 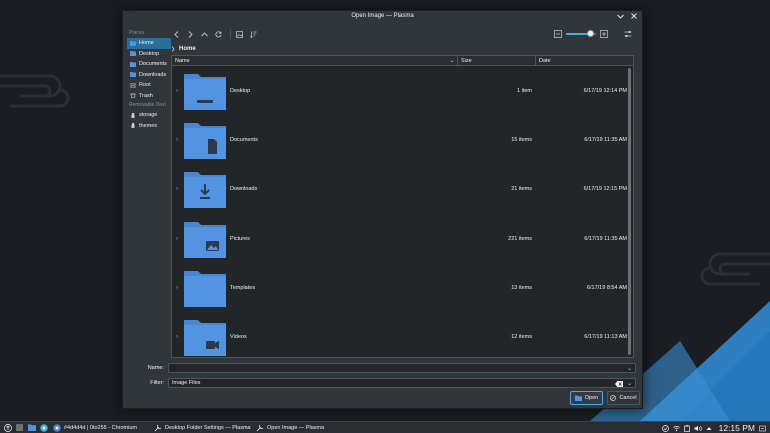 I want to click on sidebar-item-label: themes, so click(x=148, y=125).